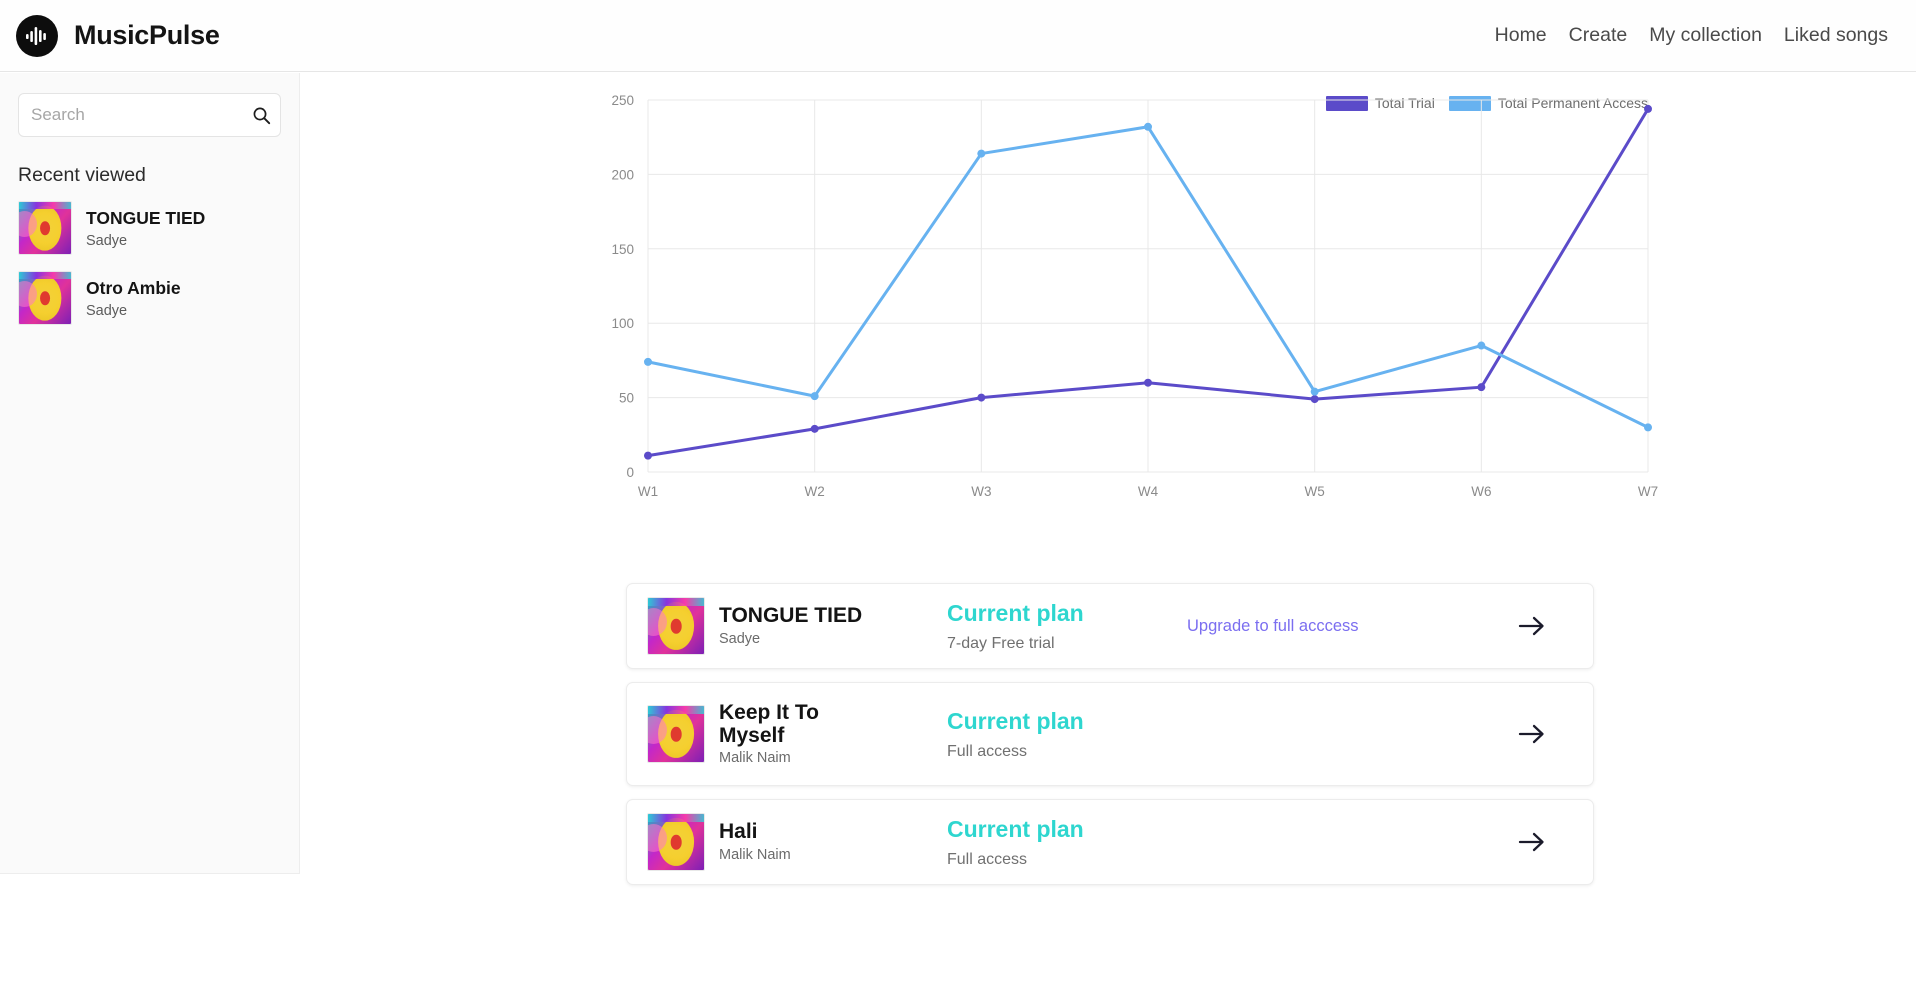  I want to click on nav-link-my-collection: My collection, so click(1705, 35).